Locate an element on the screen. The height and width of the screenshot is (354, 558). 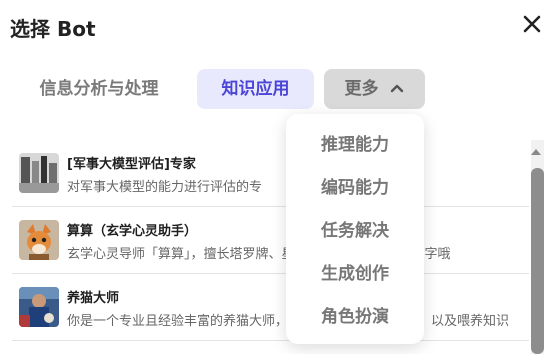
tab-label: 知识应用 is located at coordinates (255, 89).